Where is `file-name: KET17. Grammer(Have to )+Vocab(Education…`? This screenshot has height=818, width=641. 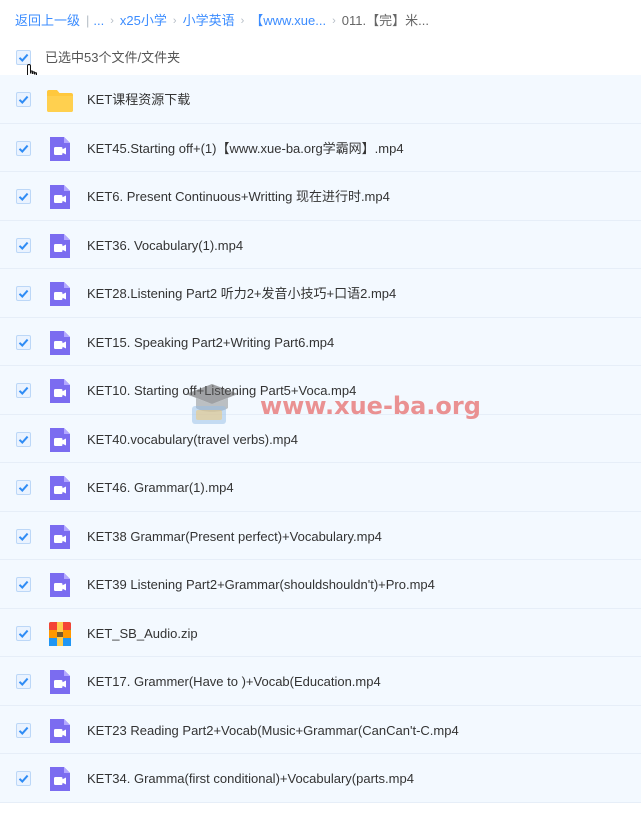
file-name: KET17. Grammer(Have to )+Vocab(Education… is located at coordinates (234, 681).